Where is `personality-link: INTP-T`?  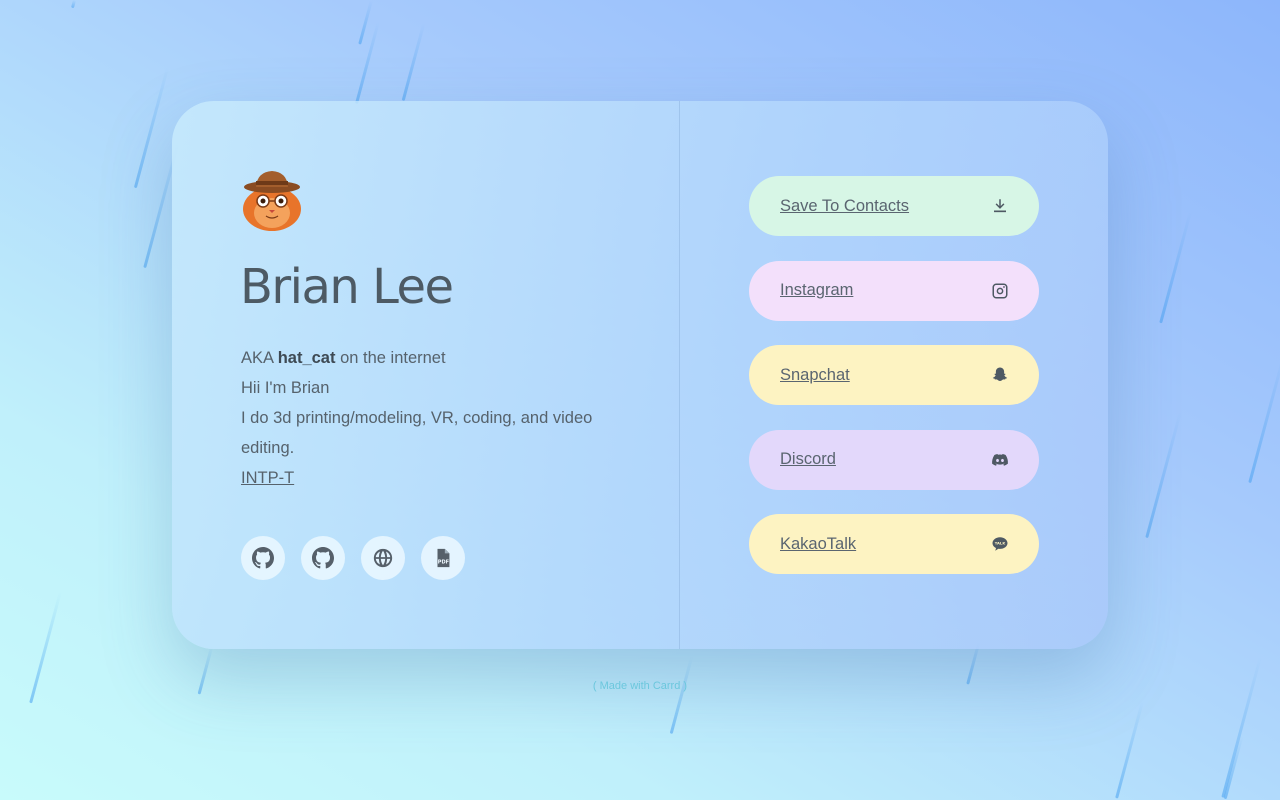
personality-link: INTP-T is located at coordinates (267, 478).